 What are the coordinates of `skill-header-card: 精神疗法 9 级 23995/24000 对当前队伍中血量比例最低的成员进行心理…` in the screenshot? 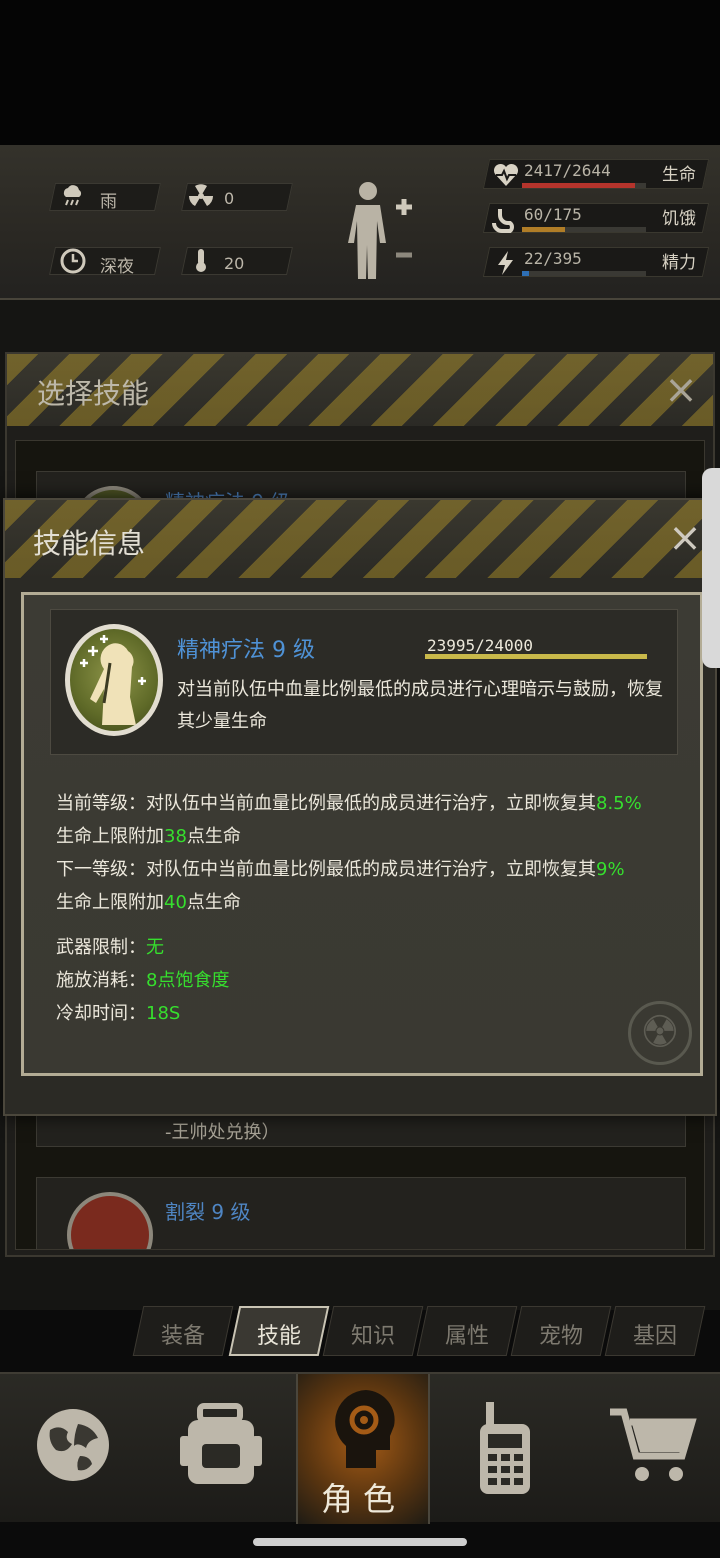 It's located at (364, 682).